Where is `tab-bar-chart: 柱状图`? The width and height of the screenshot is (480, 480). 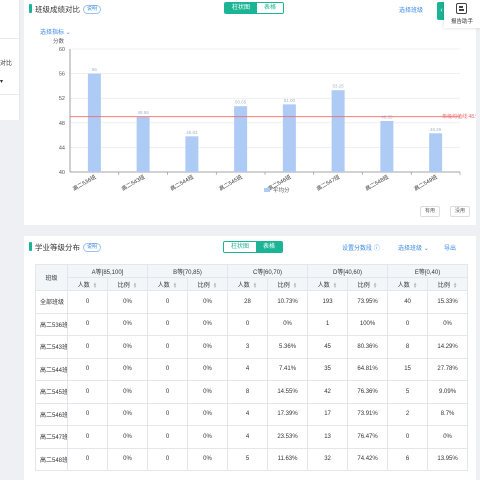 tab-bar-chart: 柱状图 is located at coordinates (240, 247).